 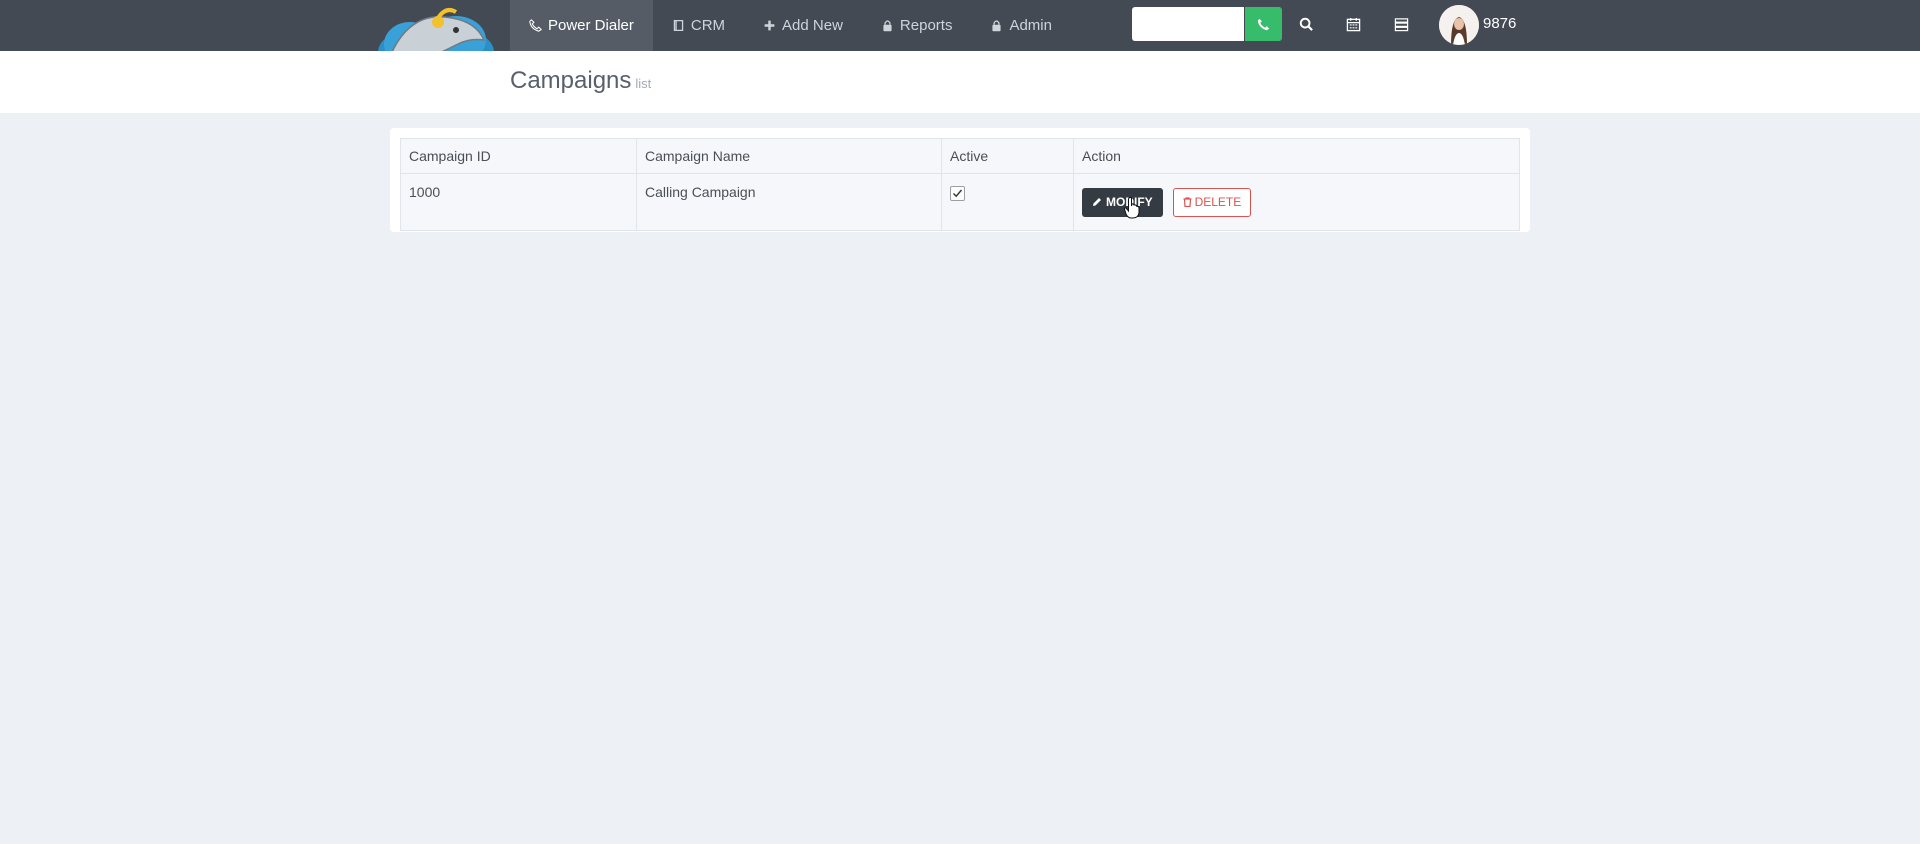 What do you see at coordinates (518, 156) in the screenshot?
I see `col-header-campaign-id: Campaign ID` at bounding box center [518, 156].